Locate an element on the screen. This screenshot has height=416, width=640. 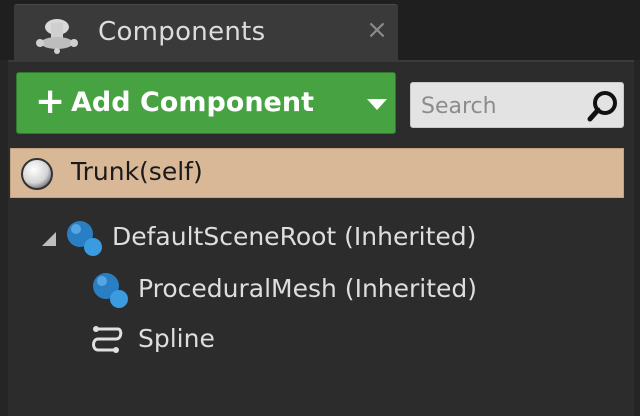
self-label: Trunk(self) is located at coordinates (137, 171).